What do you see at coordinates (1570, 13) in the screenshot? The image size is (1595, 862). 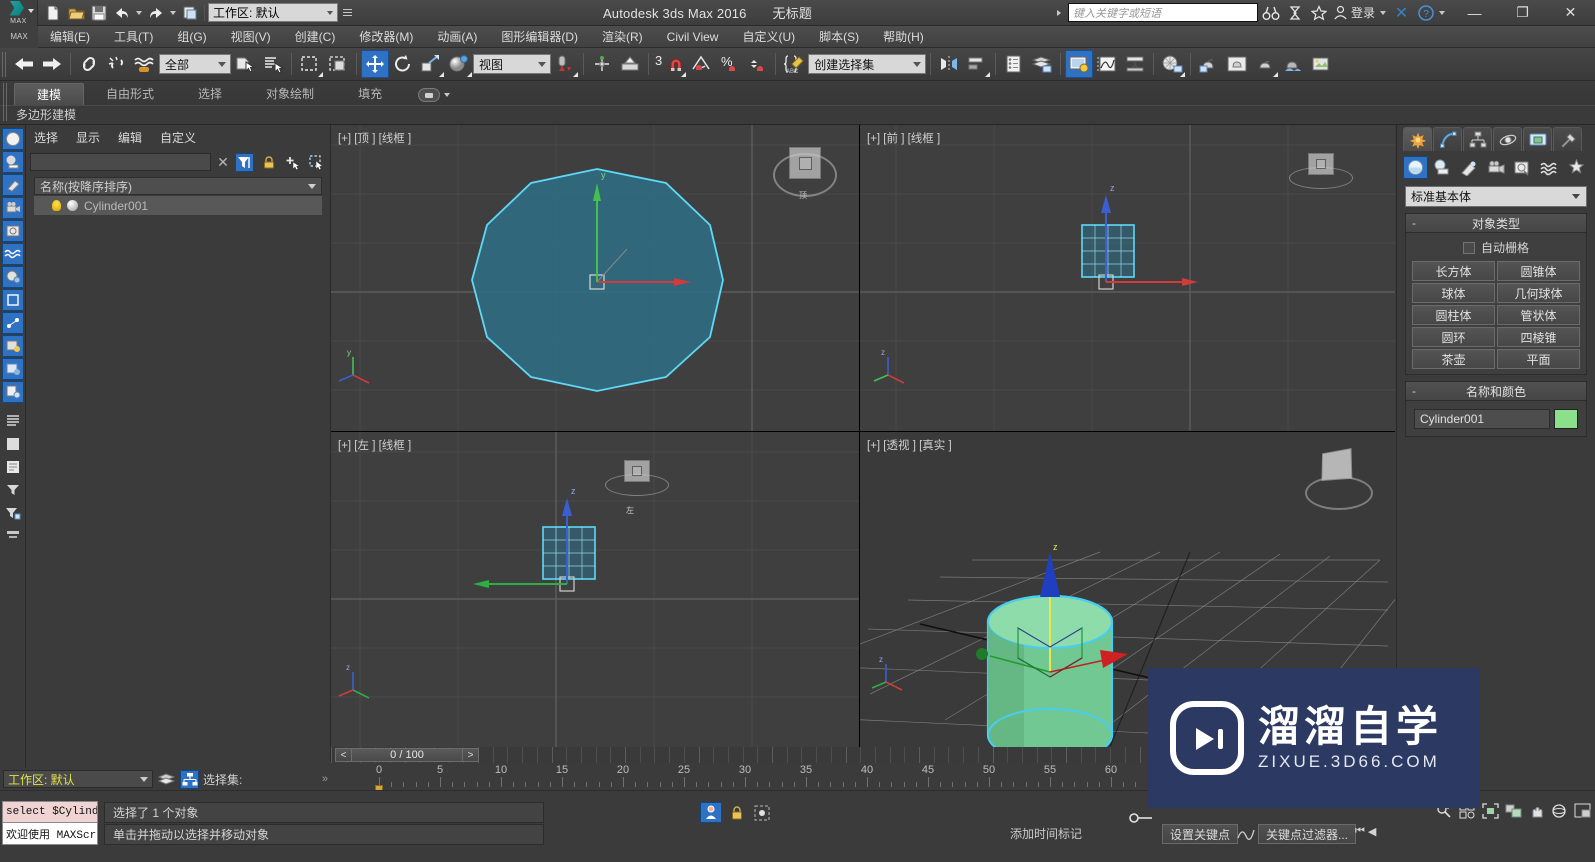 I see `close-button: ✕` at bounding box center [1570, 13].